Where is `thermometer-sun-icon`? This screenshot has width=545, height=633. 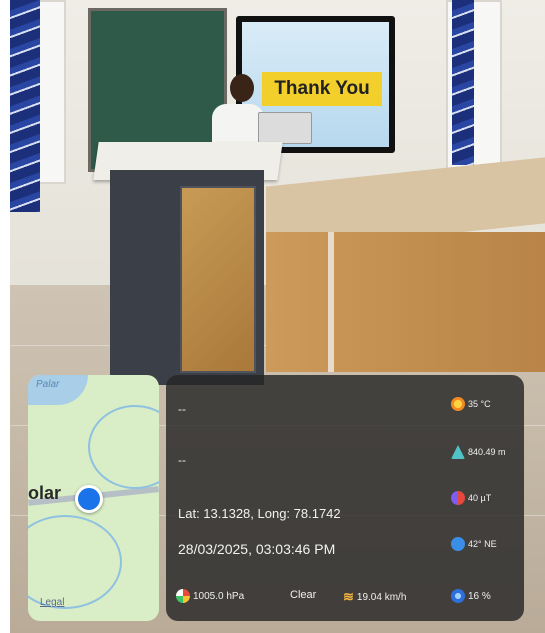
thermometer-sun-icon is located at coordinates (458, 404).